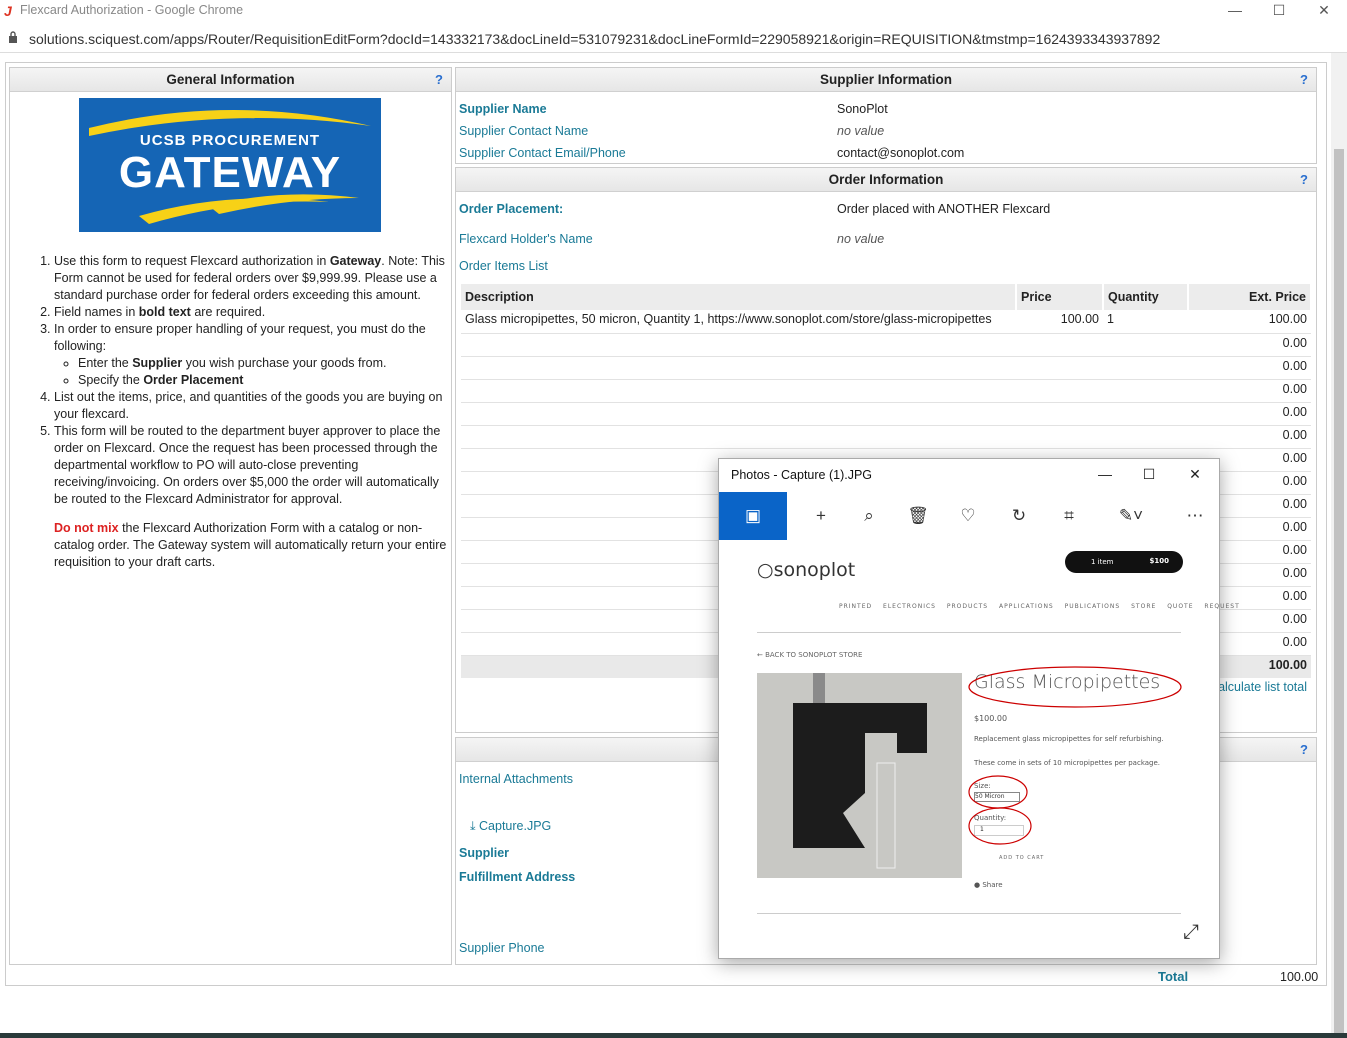 The image size is (1347, 1038). Describe the element at coordinates (753, 516) in the screenshot. I see `image-icon: ▣` at that location.